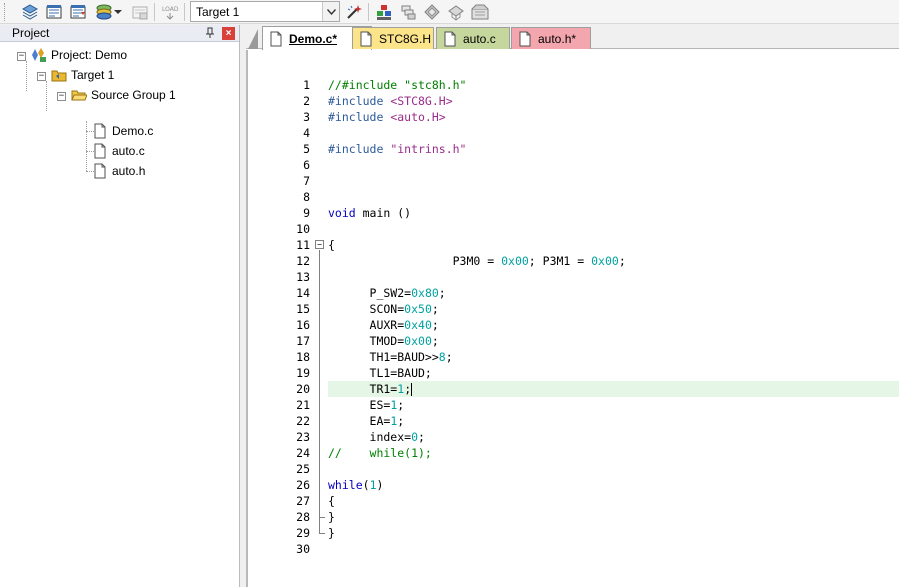 The image size is (899, 587). I want to click on load-label: LOAD, so click(170, 9).